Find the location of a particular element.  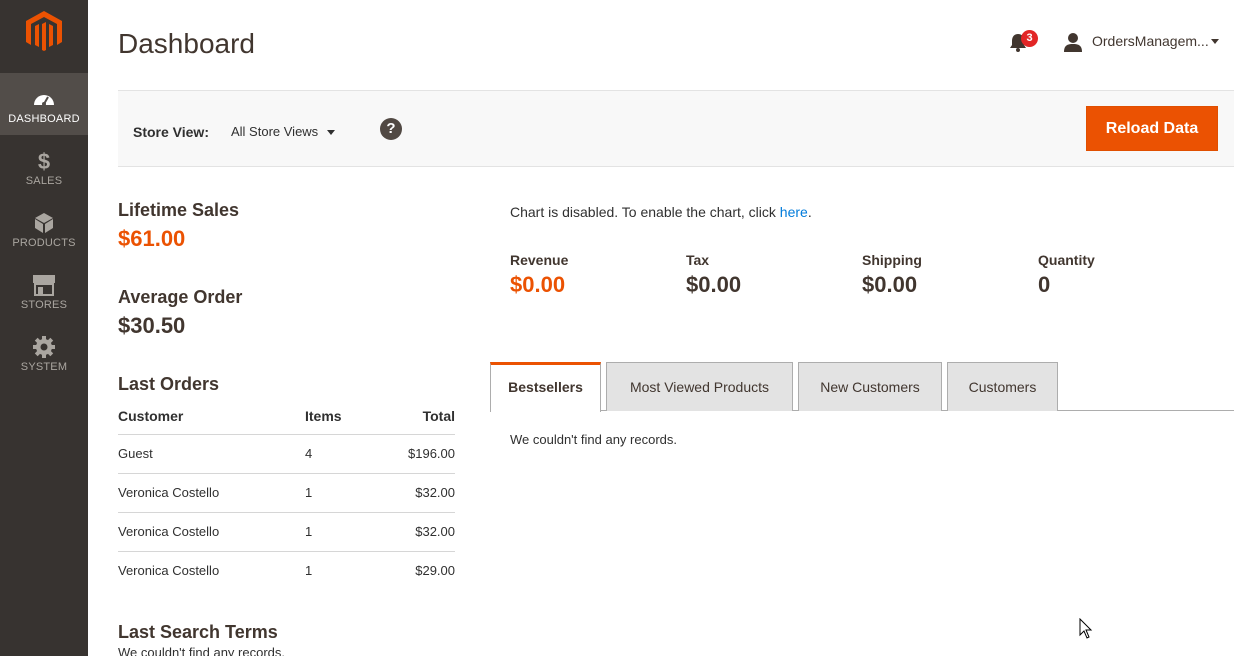

column-header-total: Total is located at coordinates (415, 416).